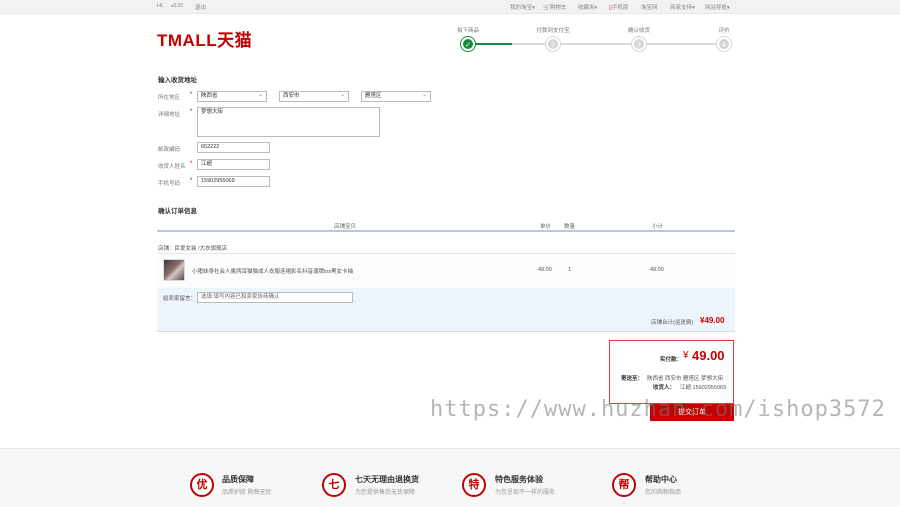 The width and height of the screenshot is (900, 507). I want to click on phone-input: 15902955069, so click(233, 181).